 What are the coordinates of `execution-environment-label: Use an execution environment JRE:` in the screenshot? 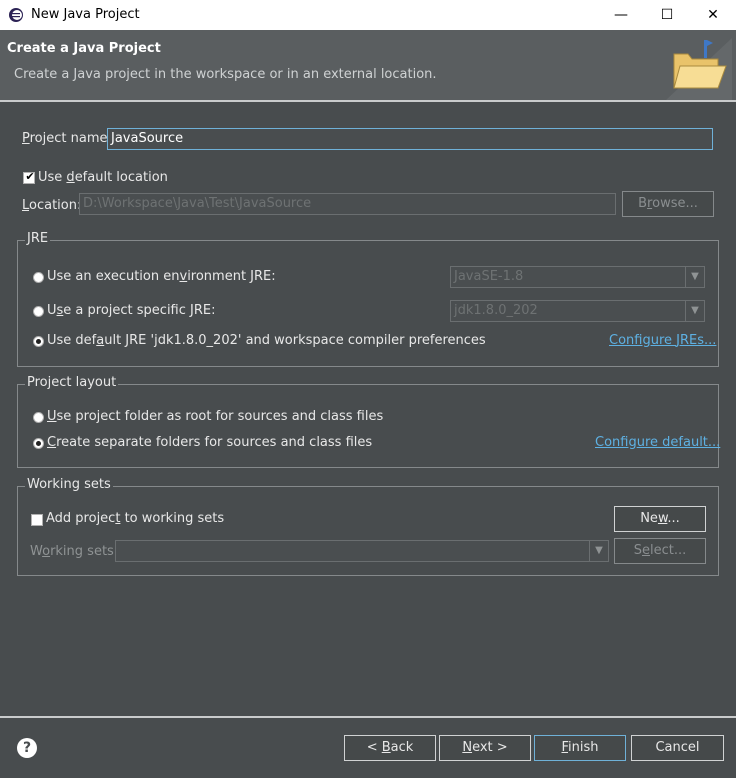 It's located at (161, 276).